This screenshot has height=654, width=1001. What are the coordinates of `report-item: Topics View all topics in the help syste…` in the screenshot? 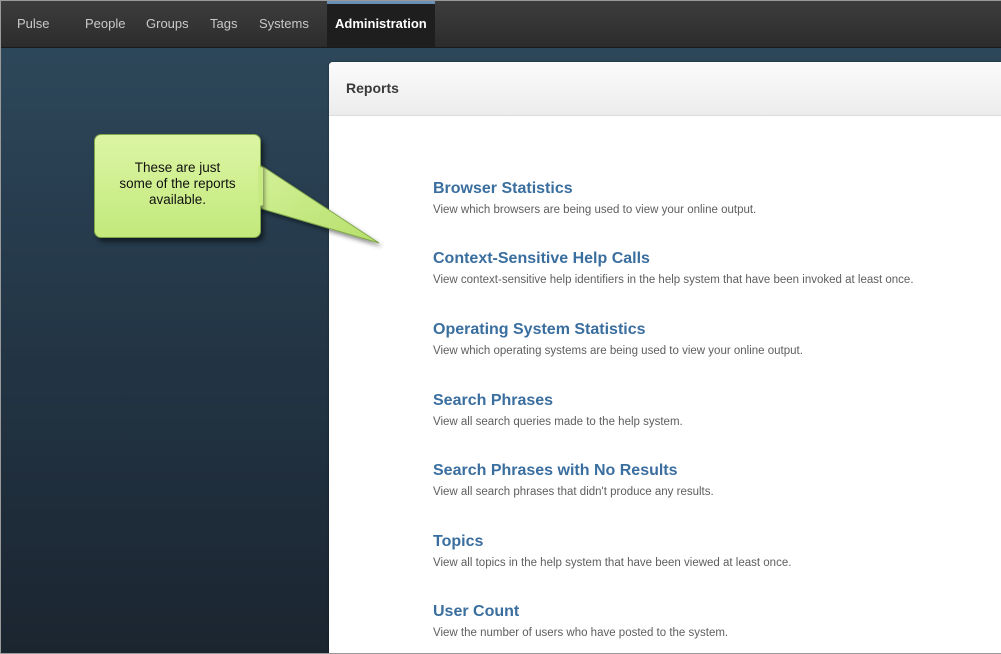 It's located at (717, 551).